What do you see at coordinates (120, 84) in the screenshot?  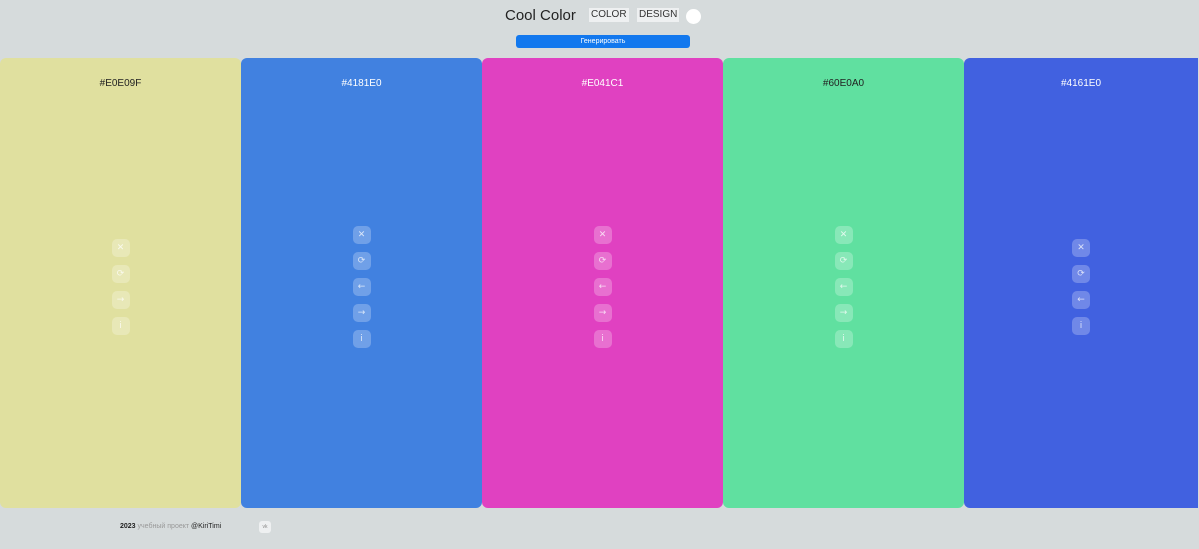 I see `color-hex-label: #E0E09F` at bounding box center [120, 84].